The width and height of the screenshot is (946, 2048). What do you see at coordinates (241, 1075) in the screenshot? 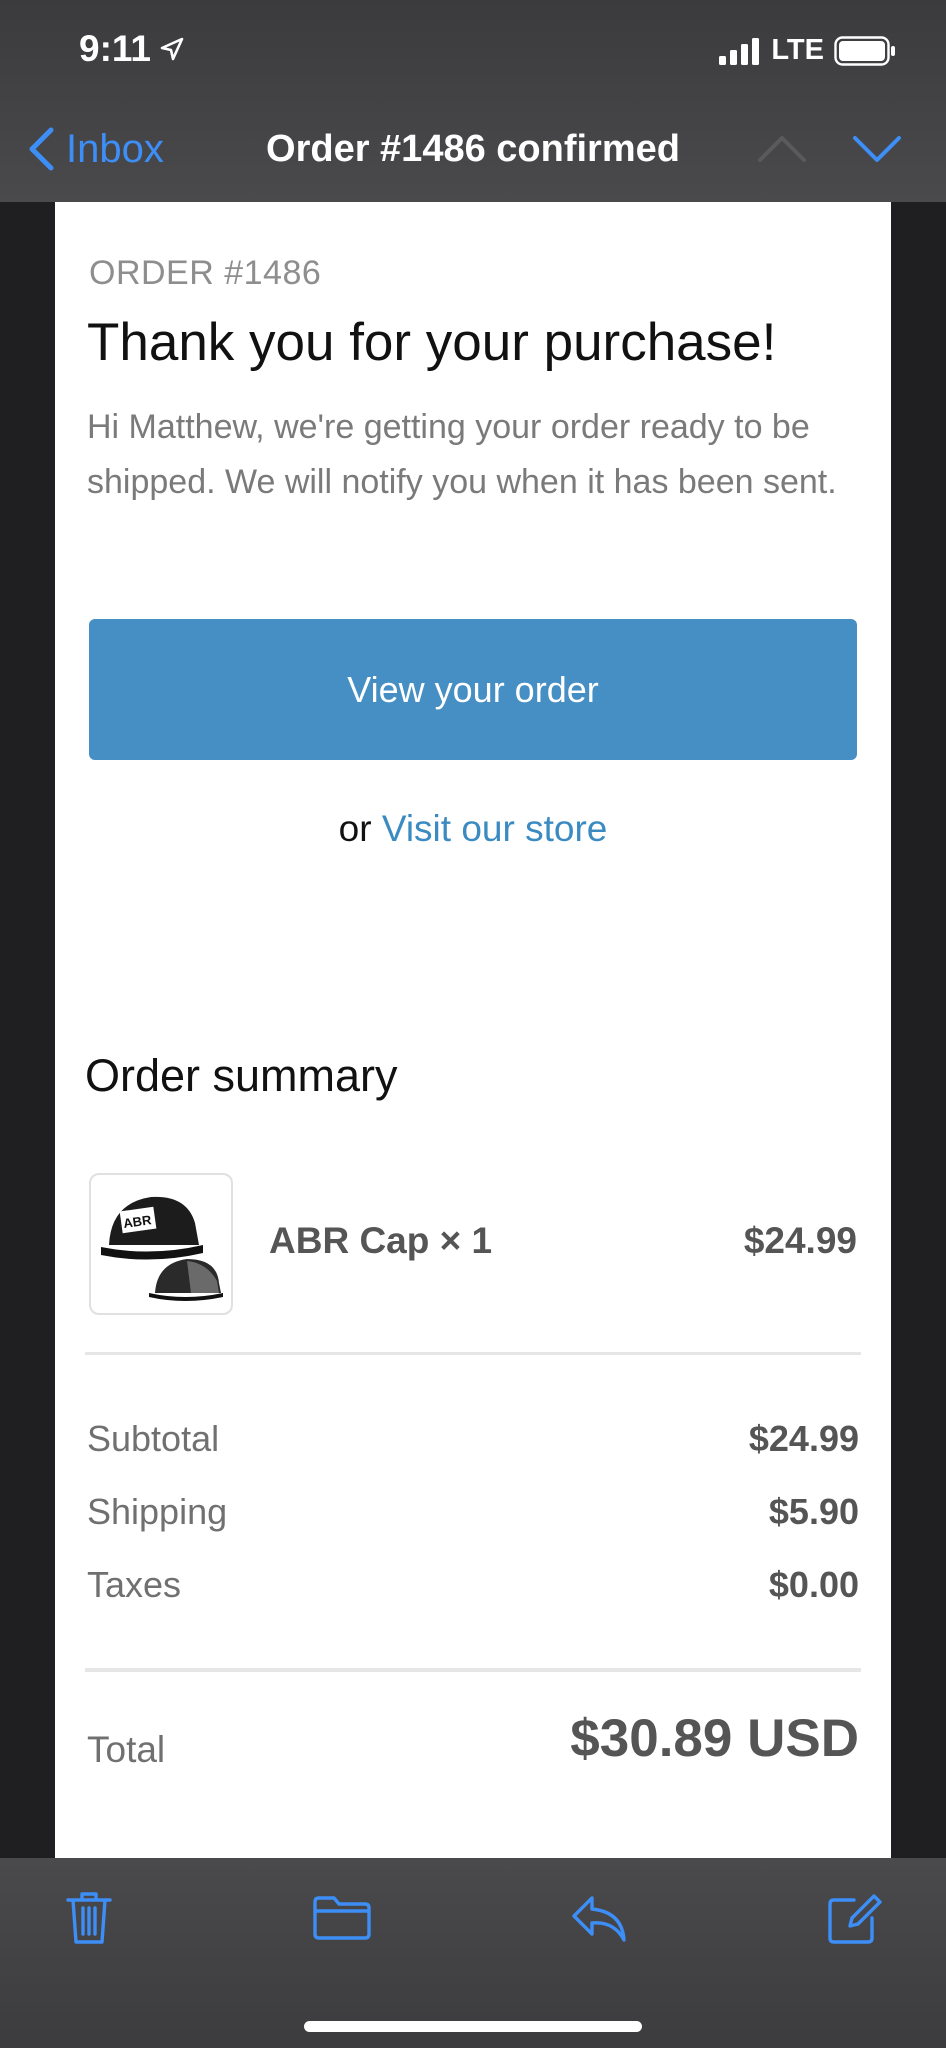
I see `order-summary-heading: Order summary` at bounding box center [241, 1075].